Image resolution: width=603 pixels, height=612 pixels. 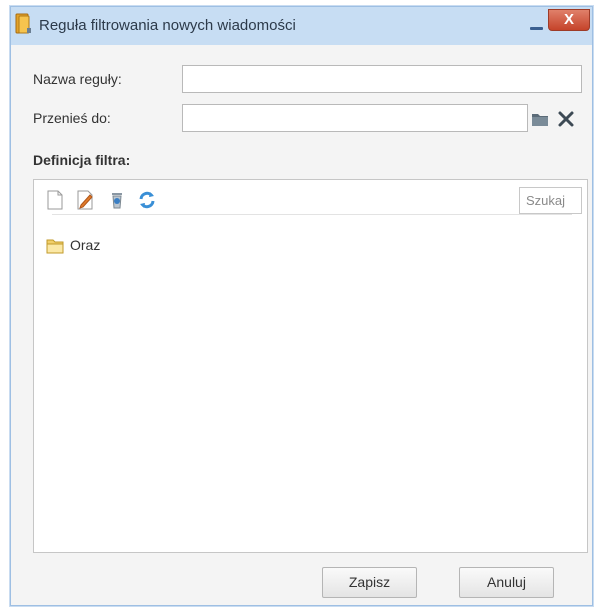 I want to click on folder-icon, so click(x=55, y=246).